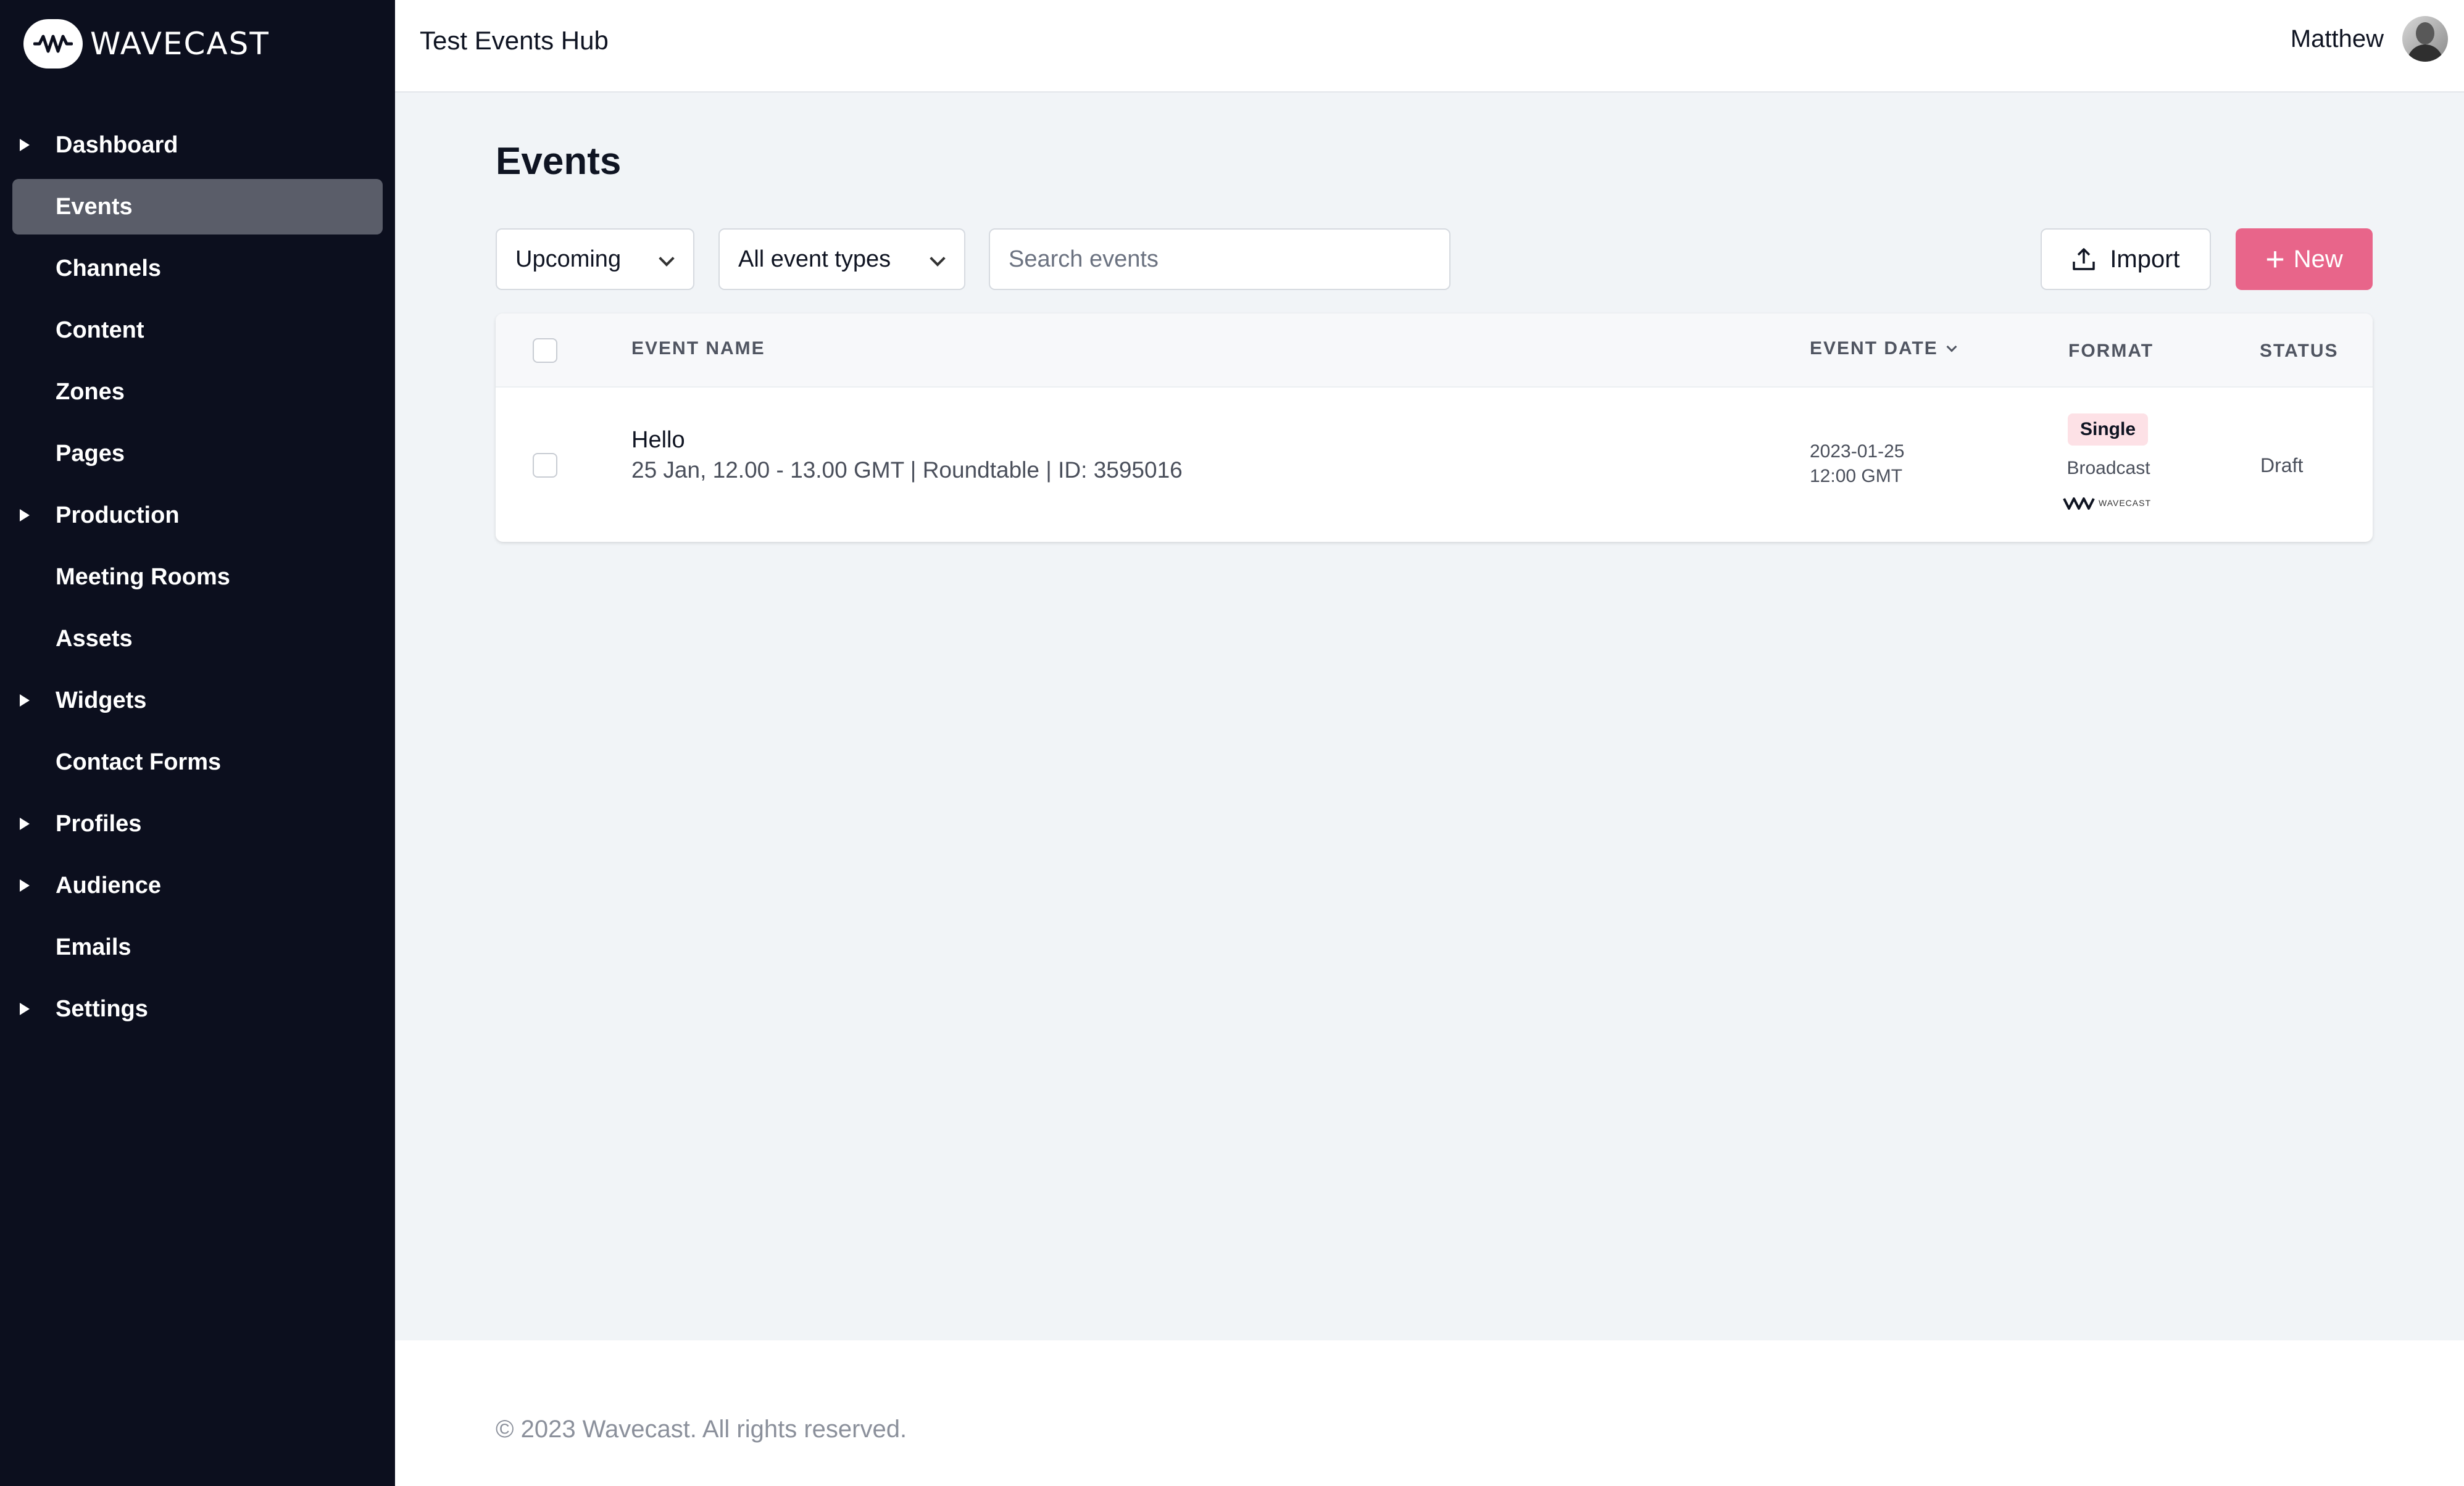 The image size is (2464, 1486). Describe the element at coordinates (1429, 1413) in the screenshot. I see `footer: © 2023 Wavecast. All rights reserved.` at that location.